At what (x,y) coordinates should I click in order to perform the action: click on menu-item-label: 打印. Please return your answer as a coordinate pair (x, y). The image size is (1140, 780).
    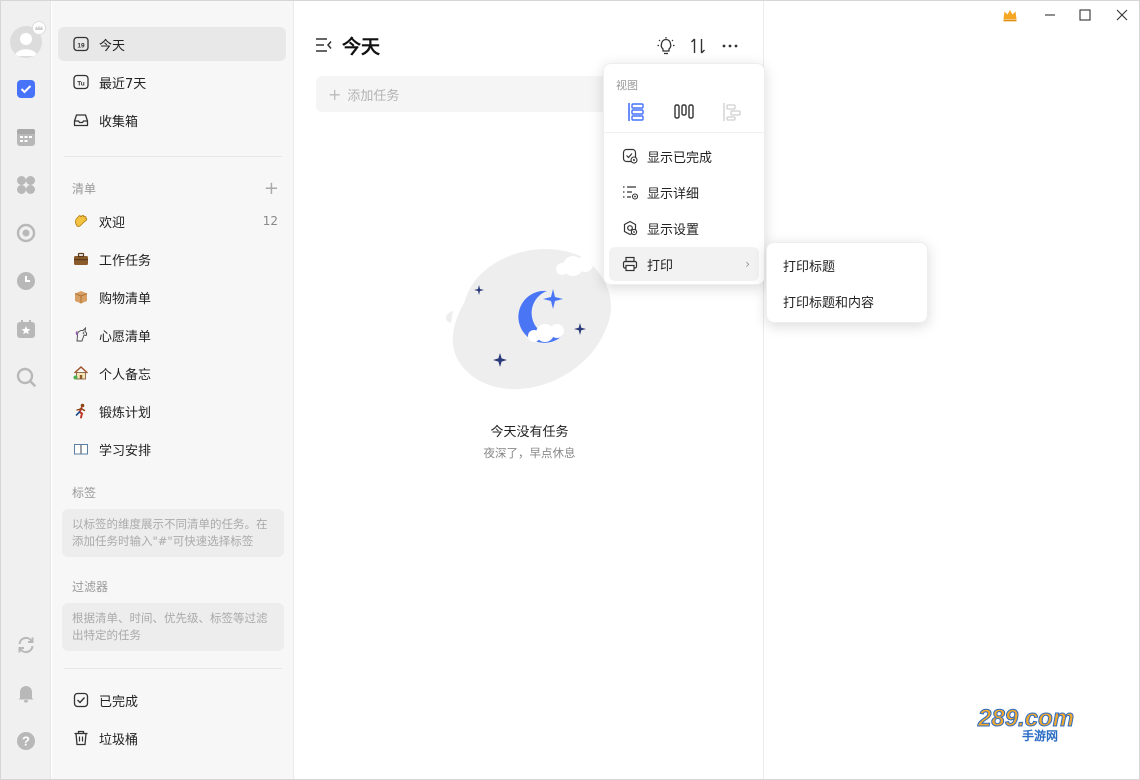
    Looking at the image, I should click on (660, 266).